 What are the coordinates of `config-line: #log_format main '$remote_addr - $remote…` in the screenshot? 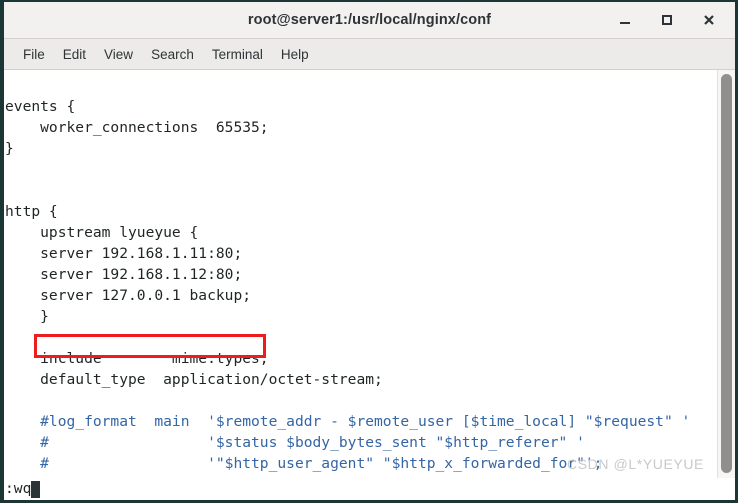 It's located at (348, 421).